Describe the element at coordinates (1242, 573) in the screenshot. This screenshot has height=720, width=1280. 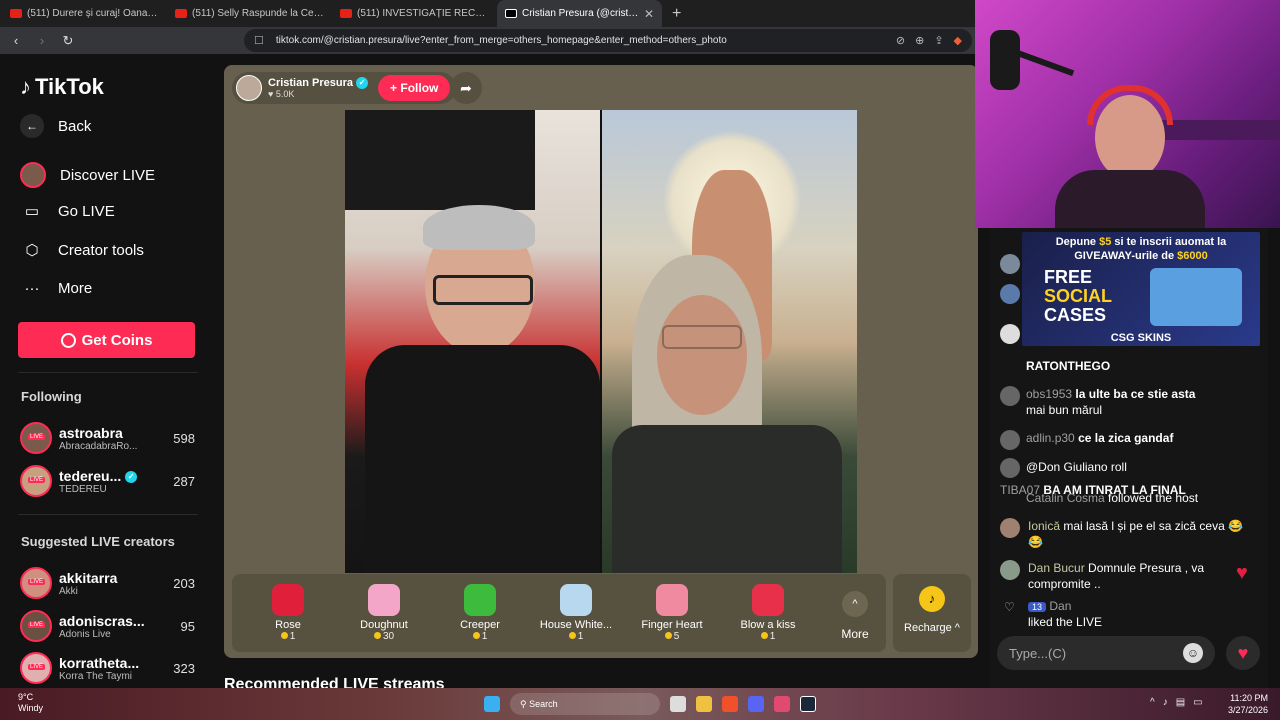
I see `heart-reaction-icon: ♥` at that location.